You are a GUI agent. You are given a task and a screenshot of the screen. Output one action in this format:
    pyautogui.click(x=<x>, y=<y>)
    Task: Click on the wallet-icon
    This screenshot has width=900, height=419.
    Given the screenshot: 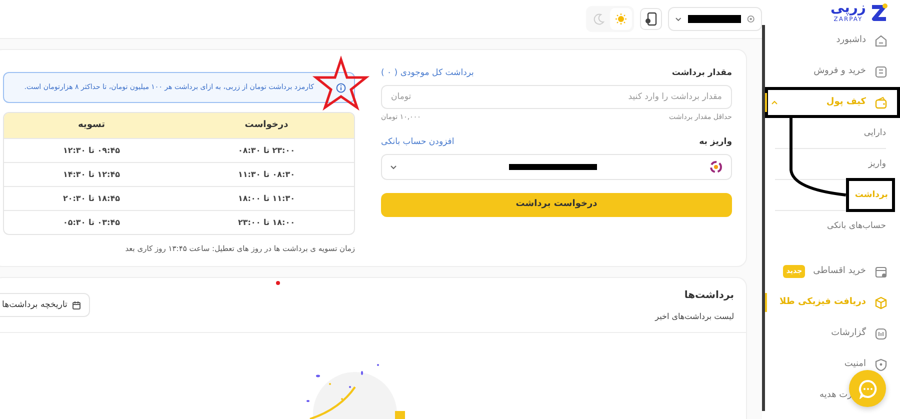 What is the action you would take?
    pyautogui.click(x=881, y=103)
    